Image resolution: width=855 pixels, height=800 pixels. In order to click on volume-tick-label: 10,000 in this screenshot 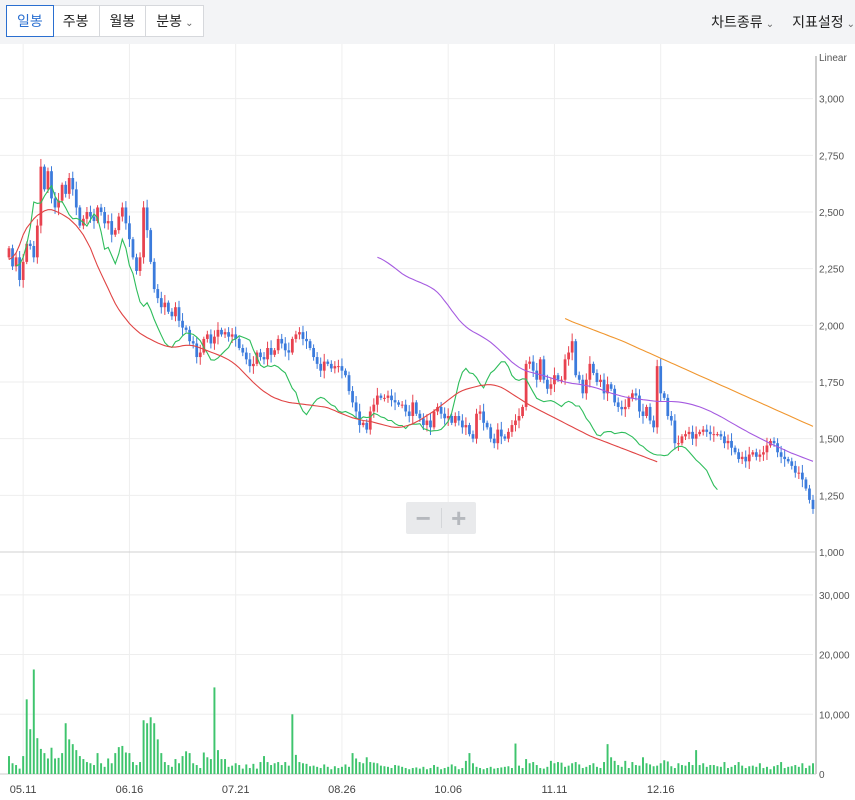, I will do `click(834, 715)`.